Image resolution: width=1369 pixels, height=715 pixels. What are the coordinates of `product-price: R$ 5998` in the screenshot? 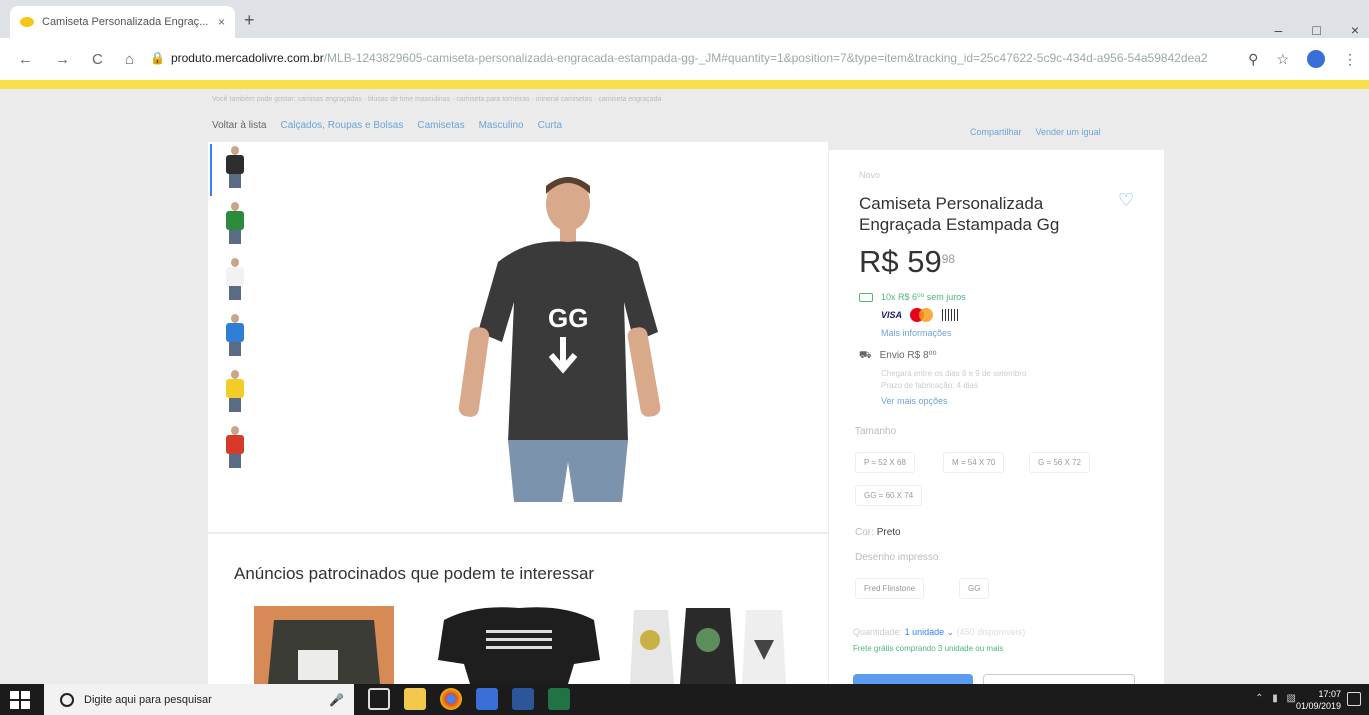 It's located at (907, 262).